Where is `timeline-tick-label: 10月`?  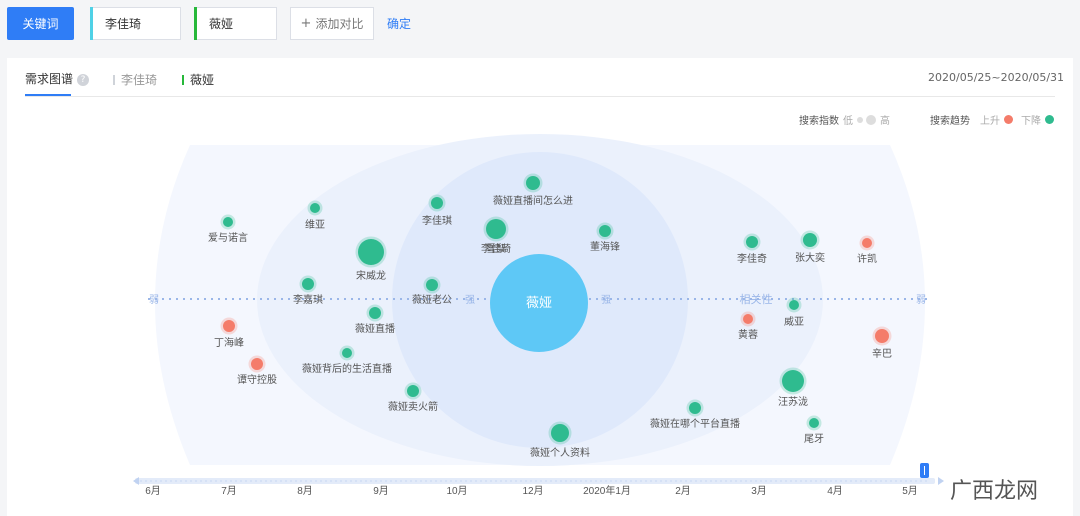 timeline-tick-label: 10月 is located at coordinates (456, 491).